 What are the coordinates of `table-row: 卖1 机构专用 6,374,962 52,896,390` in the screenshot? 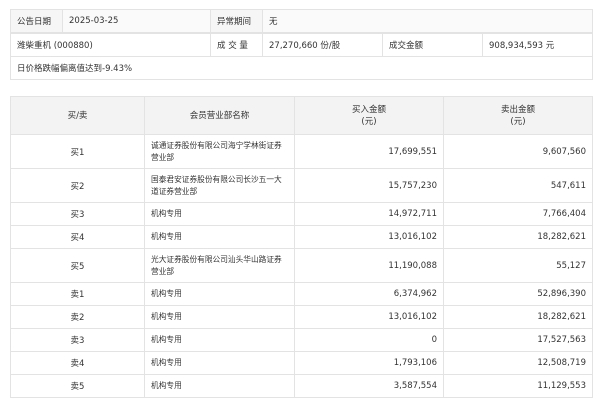 It's located at (301, 294).